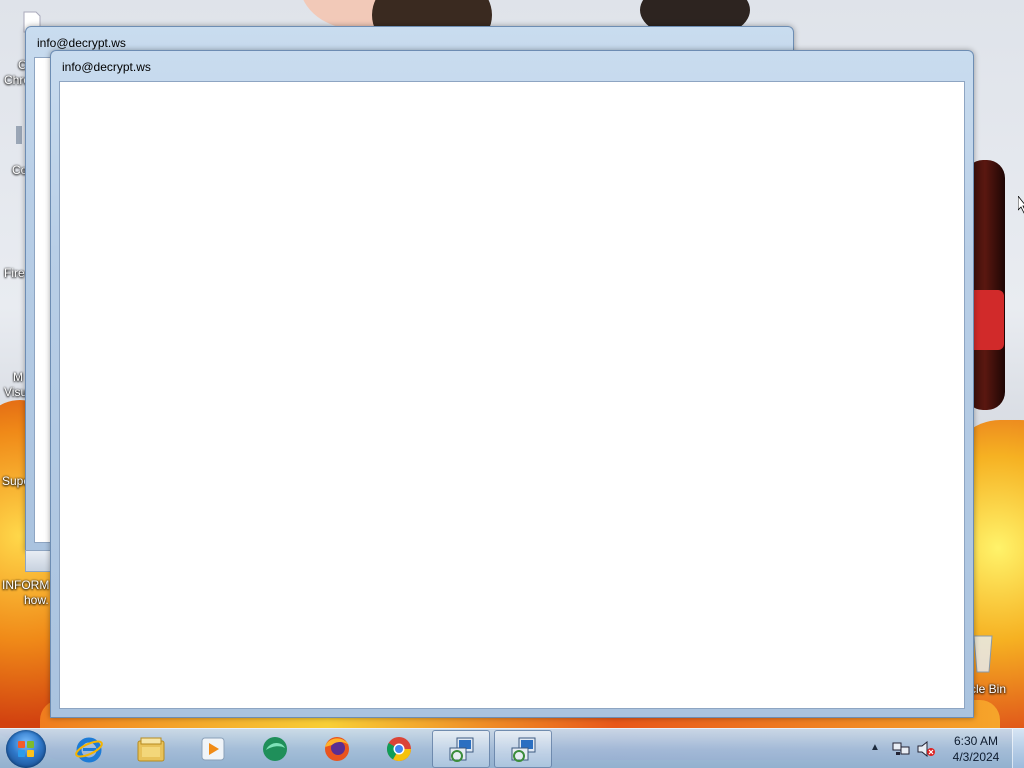  I want to click on desktop-label-information-1: INFORM, so click(25, 585).